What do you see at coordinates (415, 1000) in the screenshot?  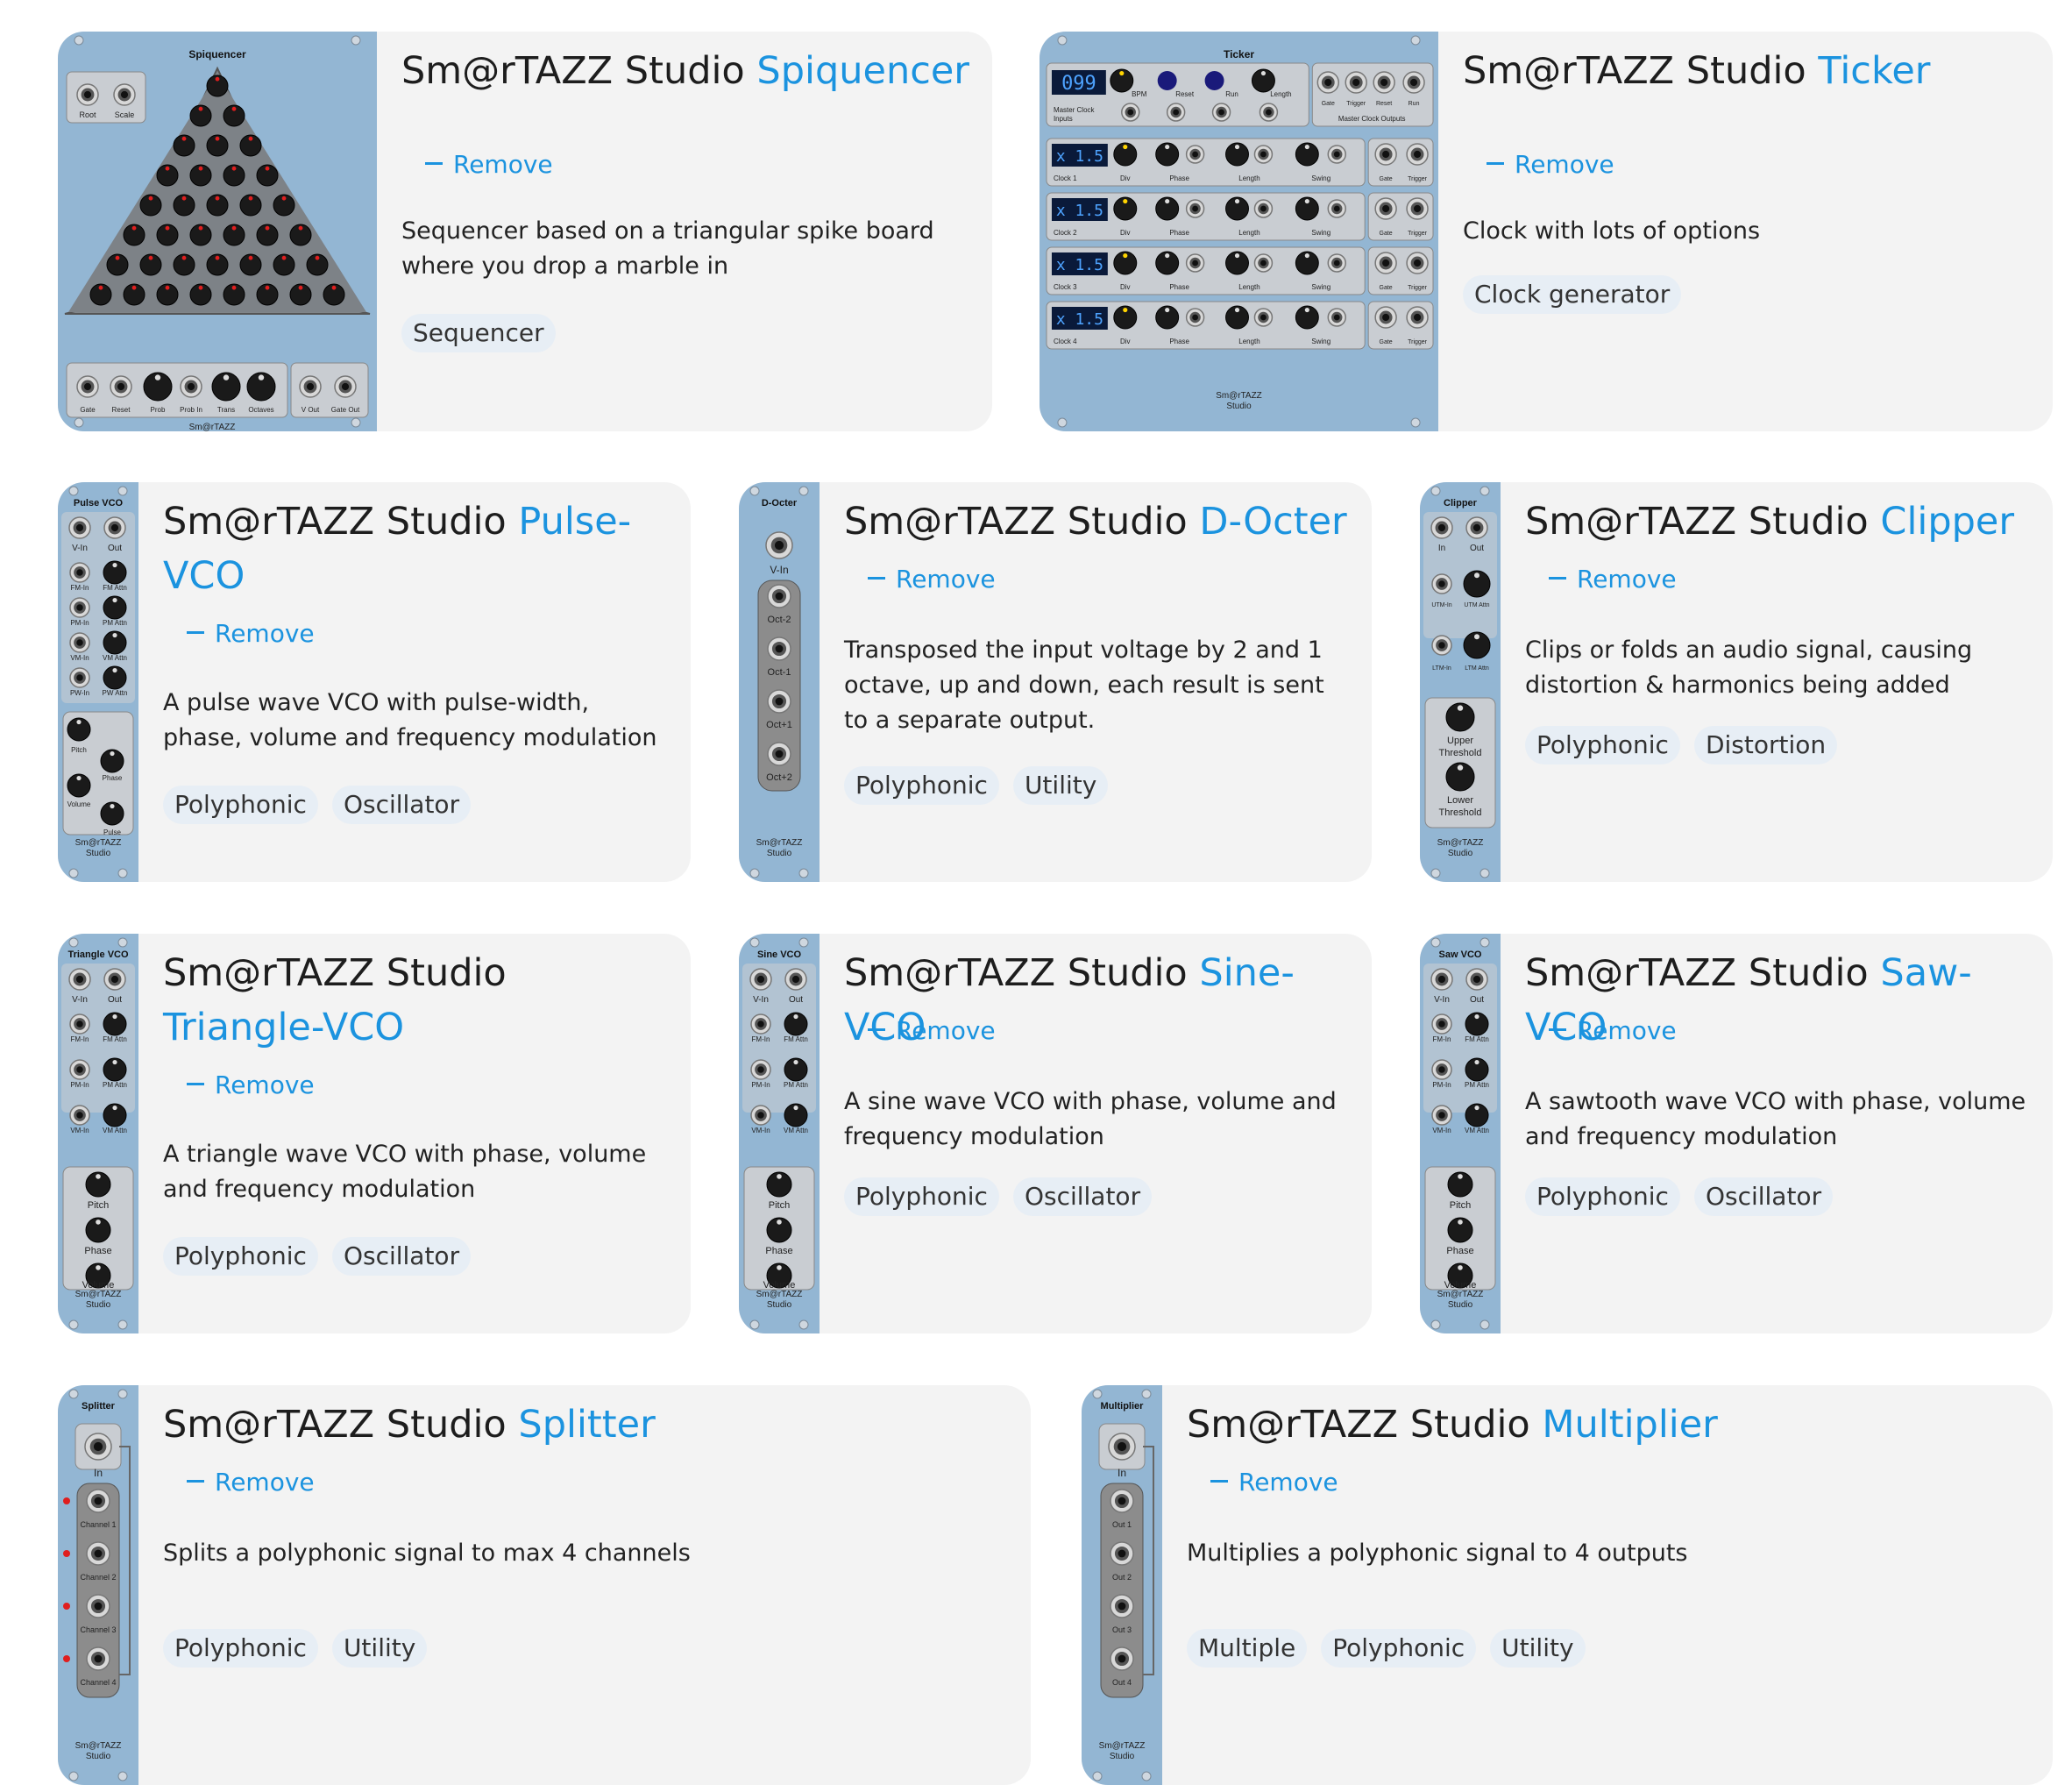 I see `module-title: Sm@rTAZZ Studio Triangle-VCO` at bounding box center [415, 1000].